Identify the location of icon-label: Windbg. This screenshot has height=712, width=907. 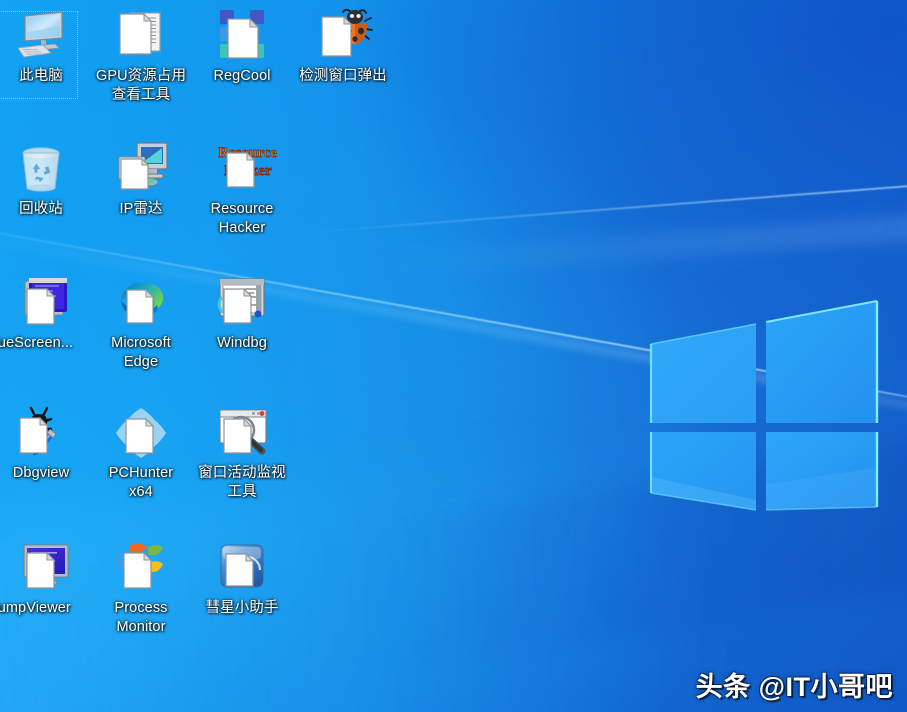
(242, 343).